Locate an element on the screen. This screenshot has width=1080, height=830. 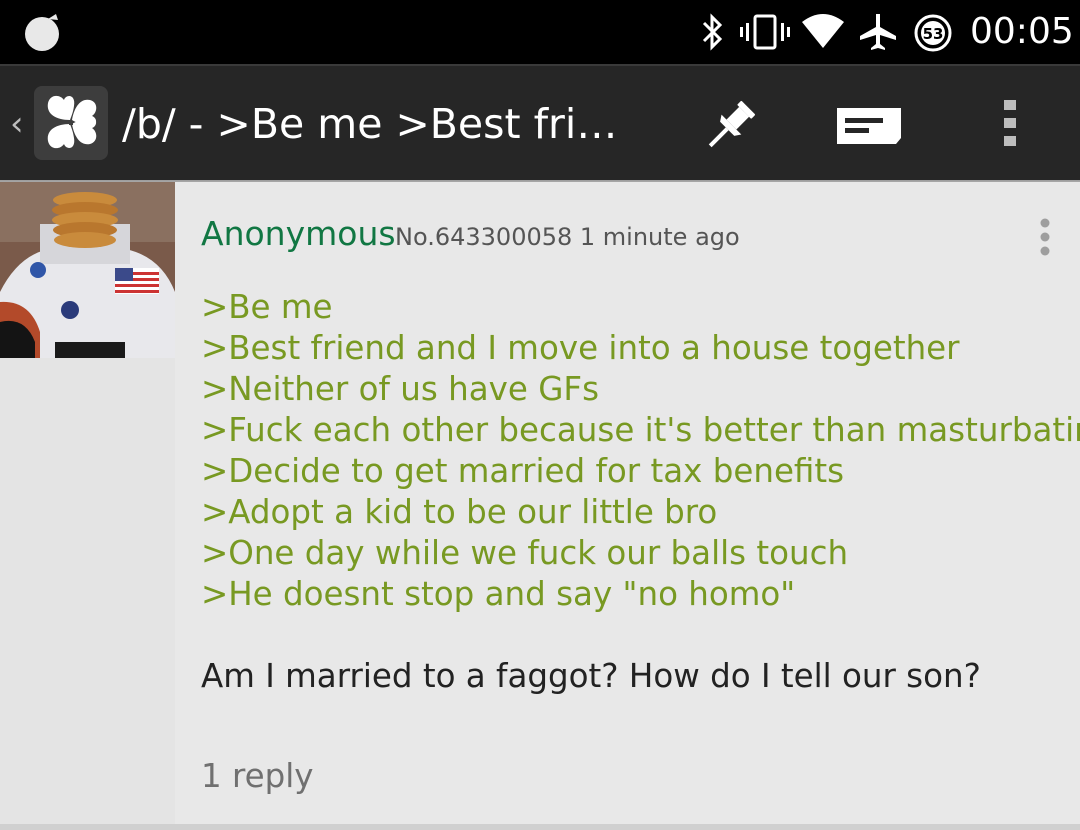
airplane-icon is located at coordinates (878, 34).